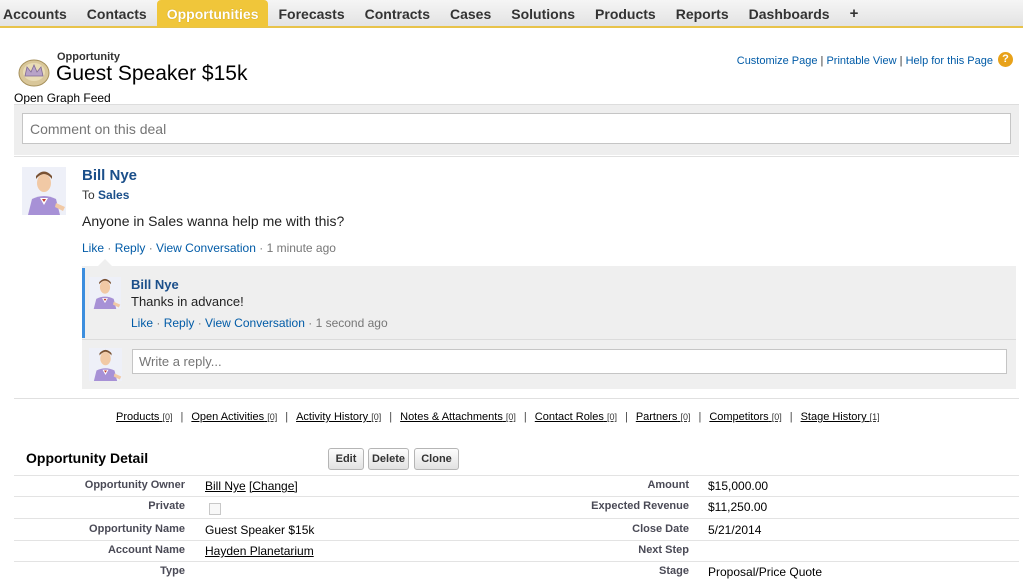 Image resolution: width=1023 pixels, height=581 pixels. What do you see at coordinates (702, 13) in the screenshot?
I see `tab-reports: Reports` at bounding box center [702, 13].